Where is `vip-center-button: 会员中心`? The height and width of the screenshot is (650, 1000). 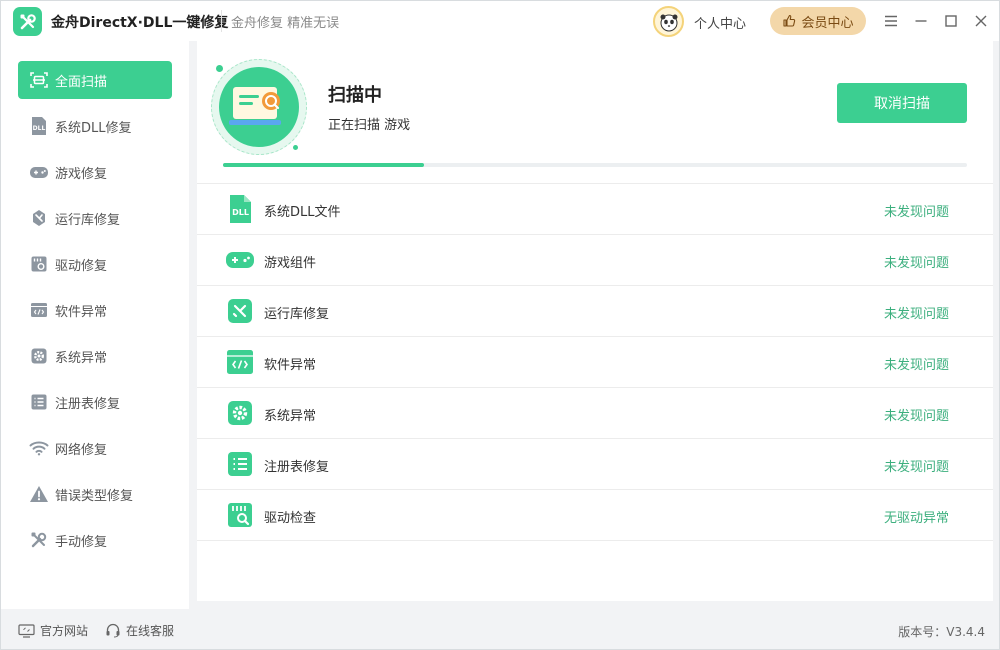
vip-center-button: 会员中心 is located at coordinates (818, 21).